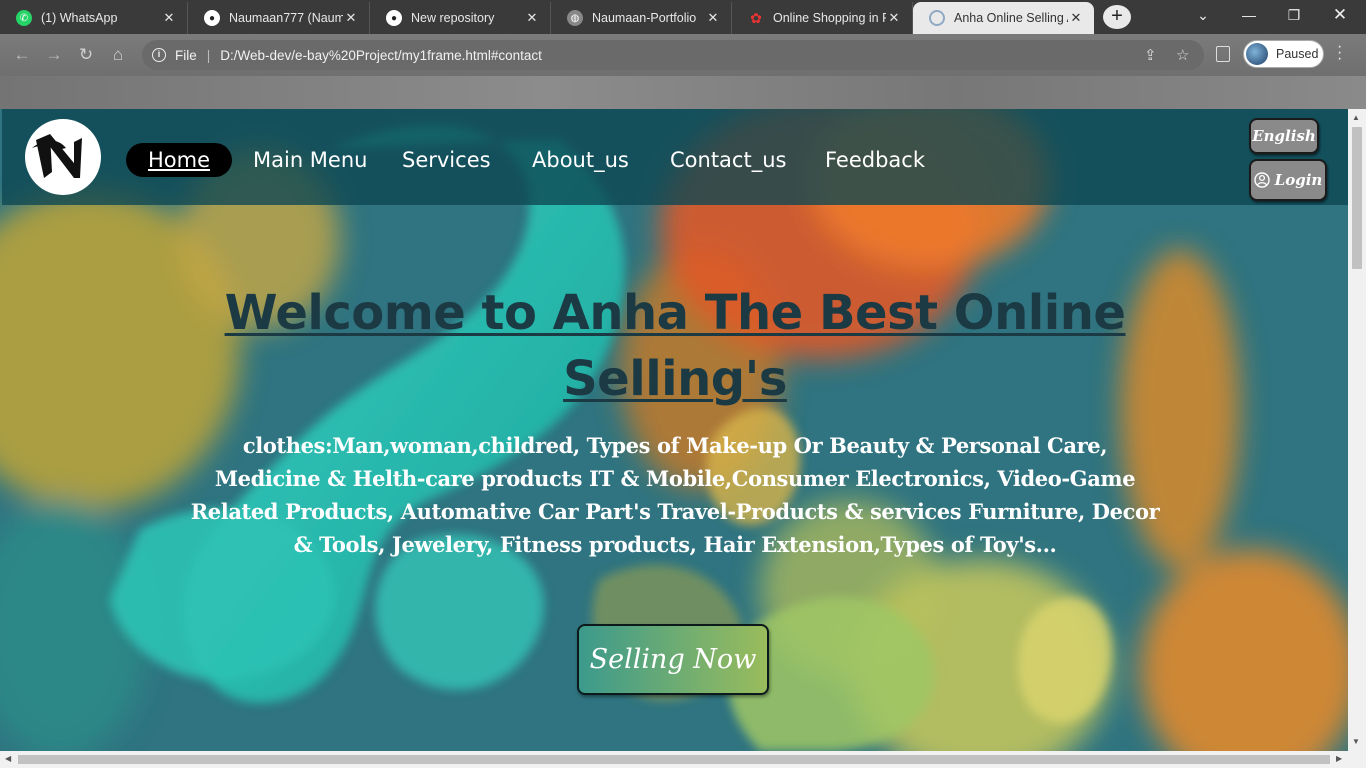 This screenshot has height=768, width=1366. Describe the element at coordinates (1357, 198) in the screenshot. I see `vertical-scroll-thumb` at that location.